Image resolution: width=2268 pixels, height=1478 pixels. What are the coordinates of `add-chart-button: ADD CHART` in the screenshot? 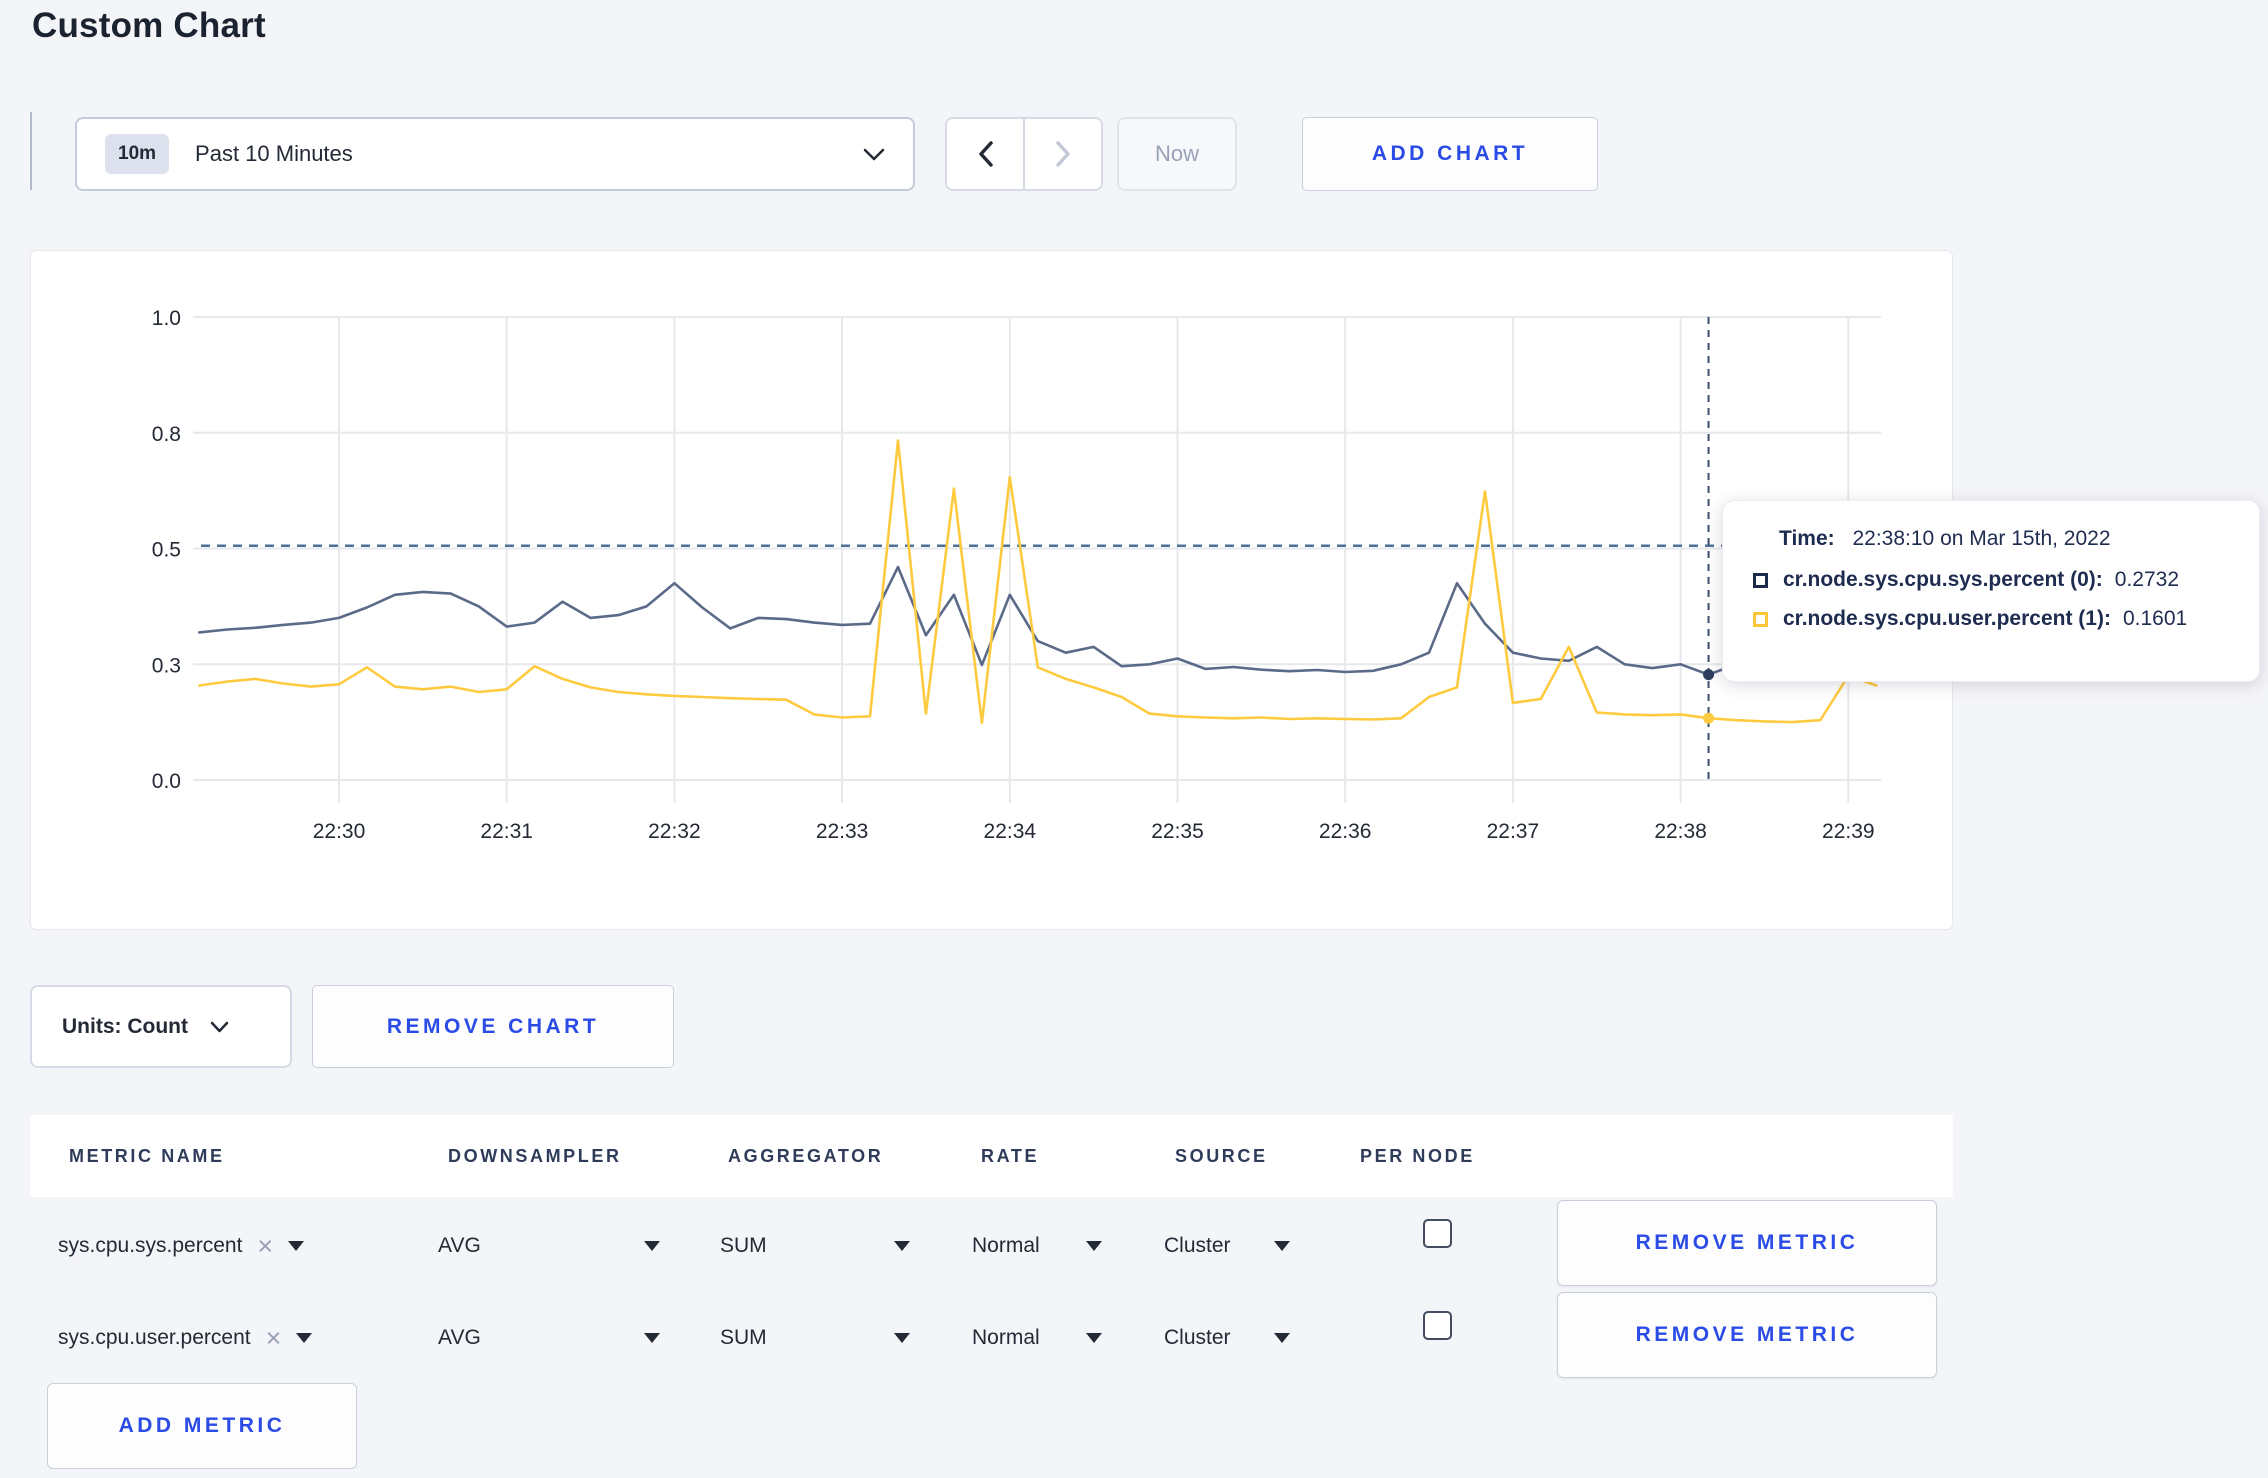 It's located at (1450, 154).